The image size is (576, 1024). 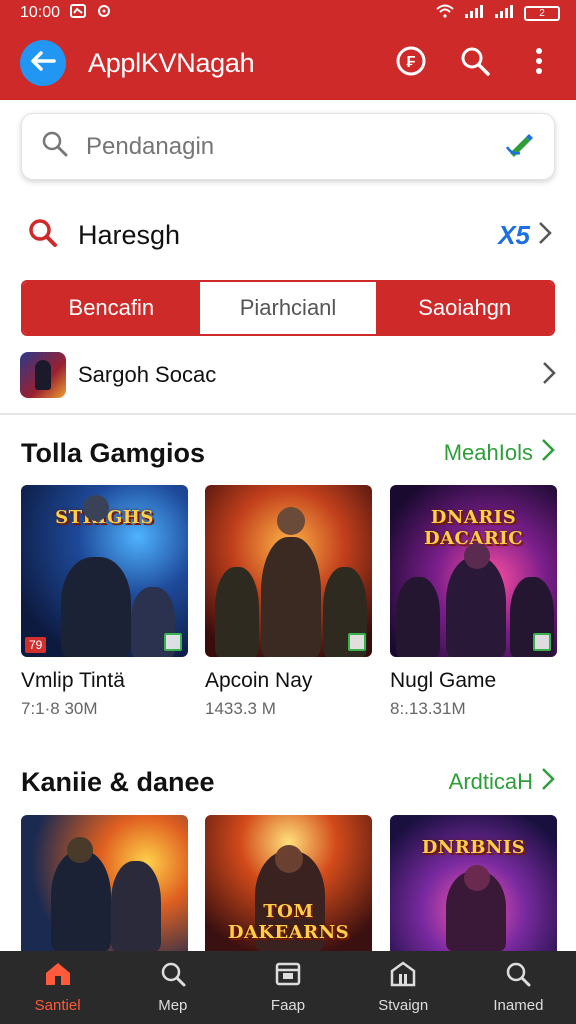 What do you see at coordinates (43, 375) in the screenshot?
I see `featured-thumbnail` at bounding box center [43, 375].